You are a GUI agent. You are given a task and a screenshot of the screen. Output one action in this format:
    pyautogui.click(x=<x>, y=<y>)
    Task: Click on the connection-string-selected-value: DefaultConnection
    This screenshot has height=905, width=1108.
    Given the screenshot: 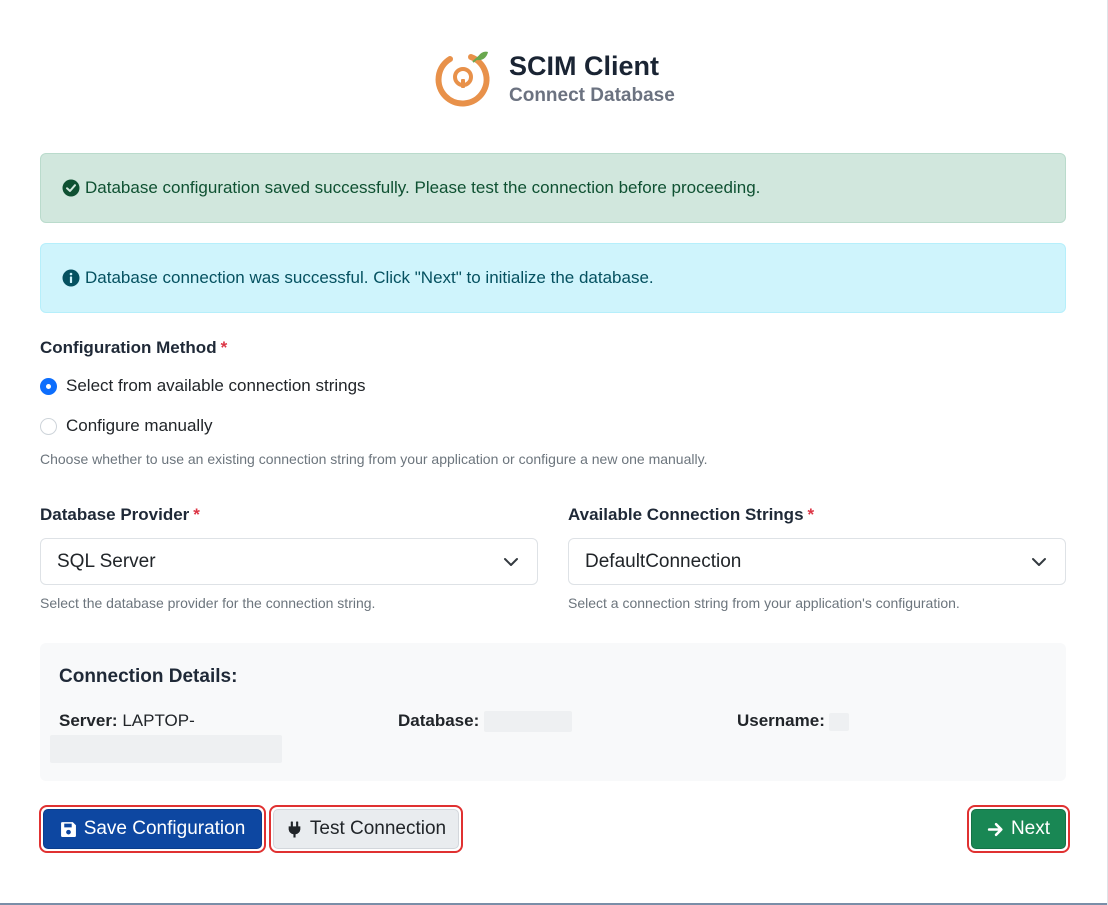 What is the action you would take?
    pyautogui.click(x=663, y=561)
    